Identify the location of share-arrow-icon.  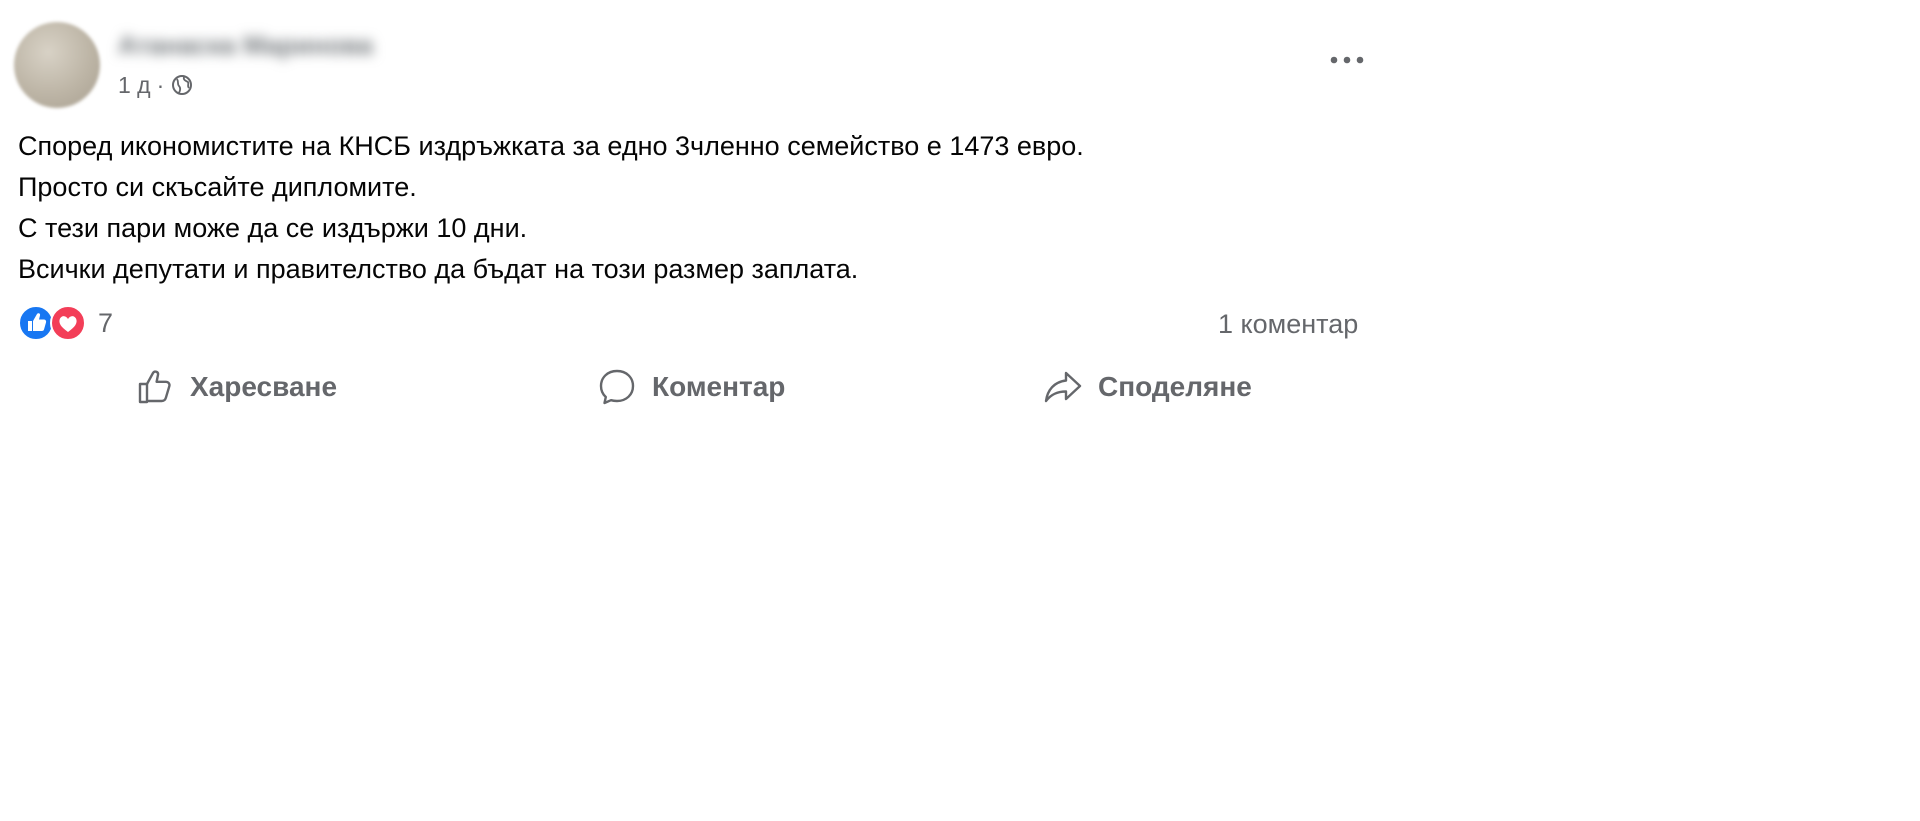
(1063, 387).